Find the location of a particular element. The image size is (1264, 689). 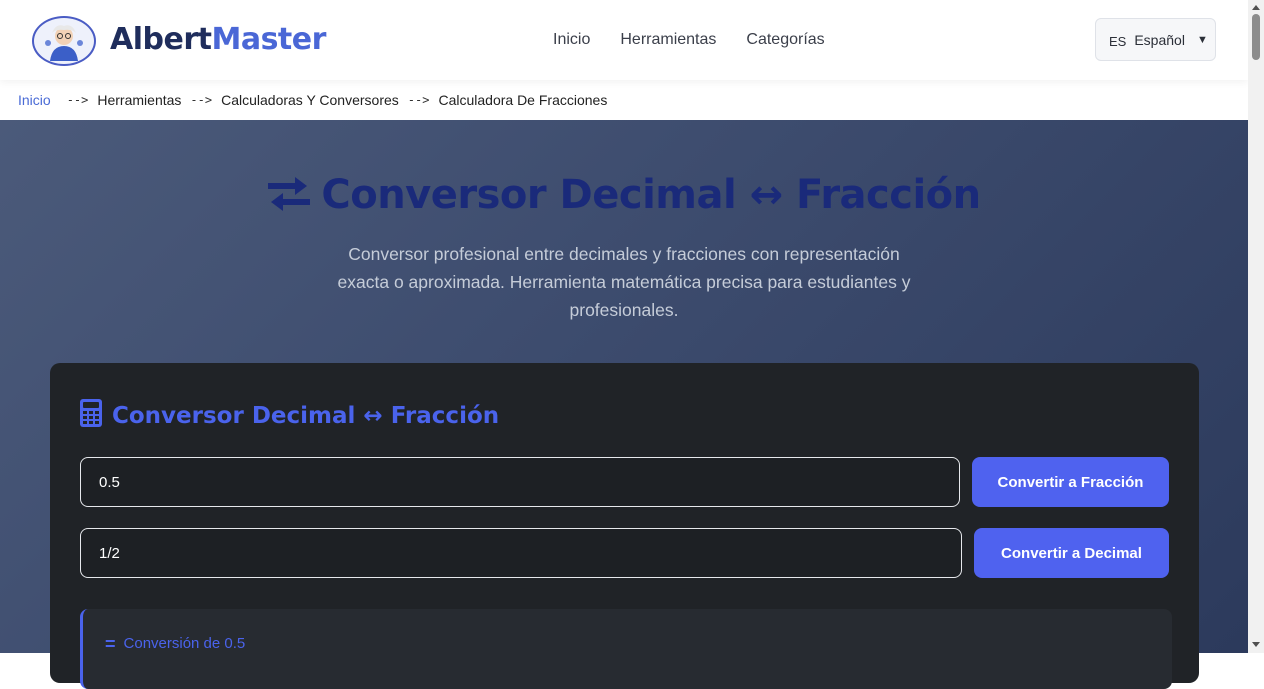

decimal-input is located at coordinates (520, 482).